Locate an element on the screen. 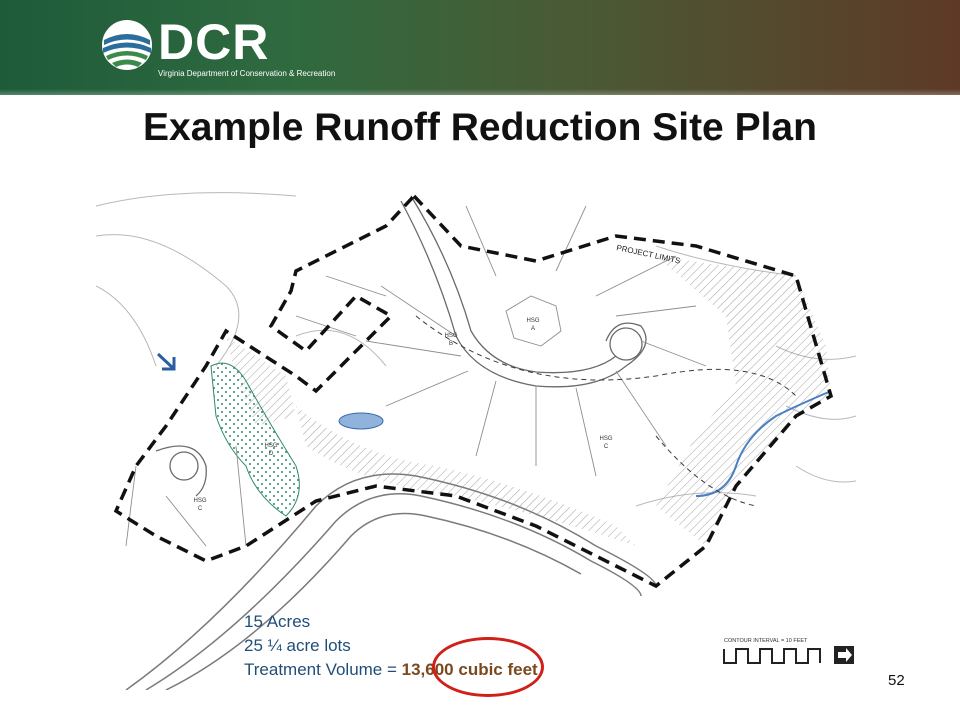 The height and width of the screenshot is (720, 960). north-direction-icon is located at coordinates (844, 655).